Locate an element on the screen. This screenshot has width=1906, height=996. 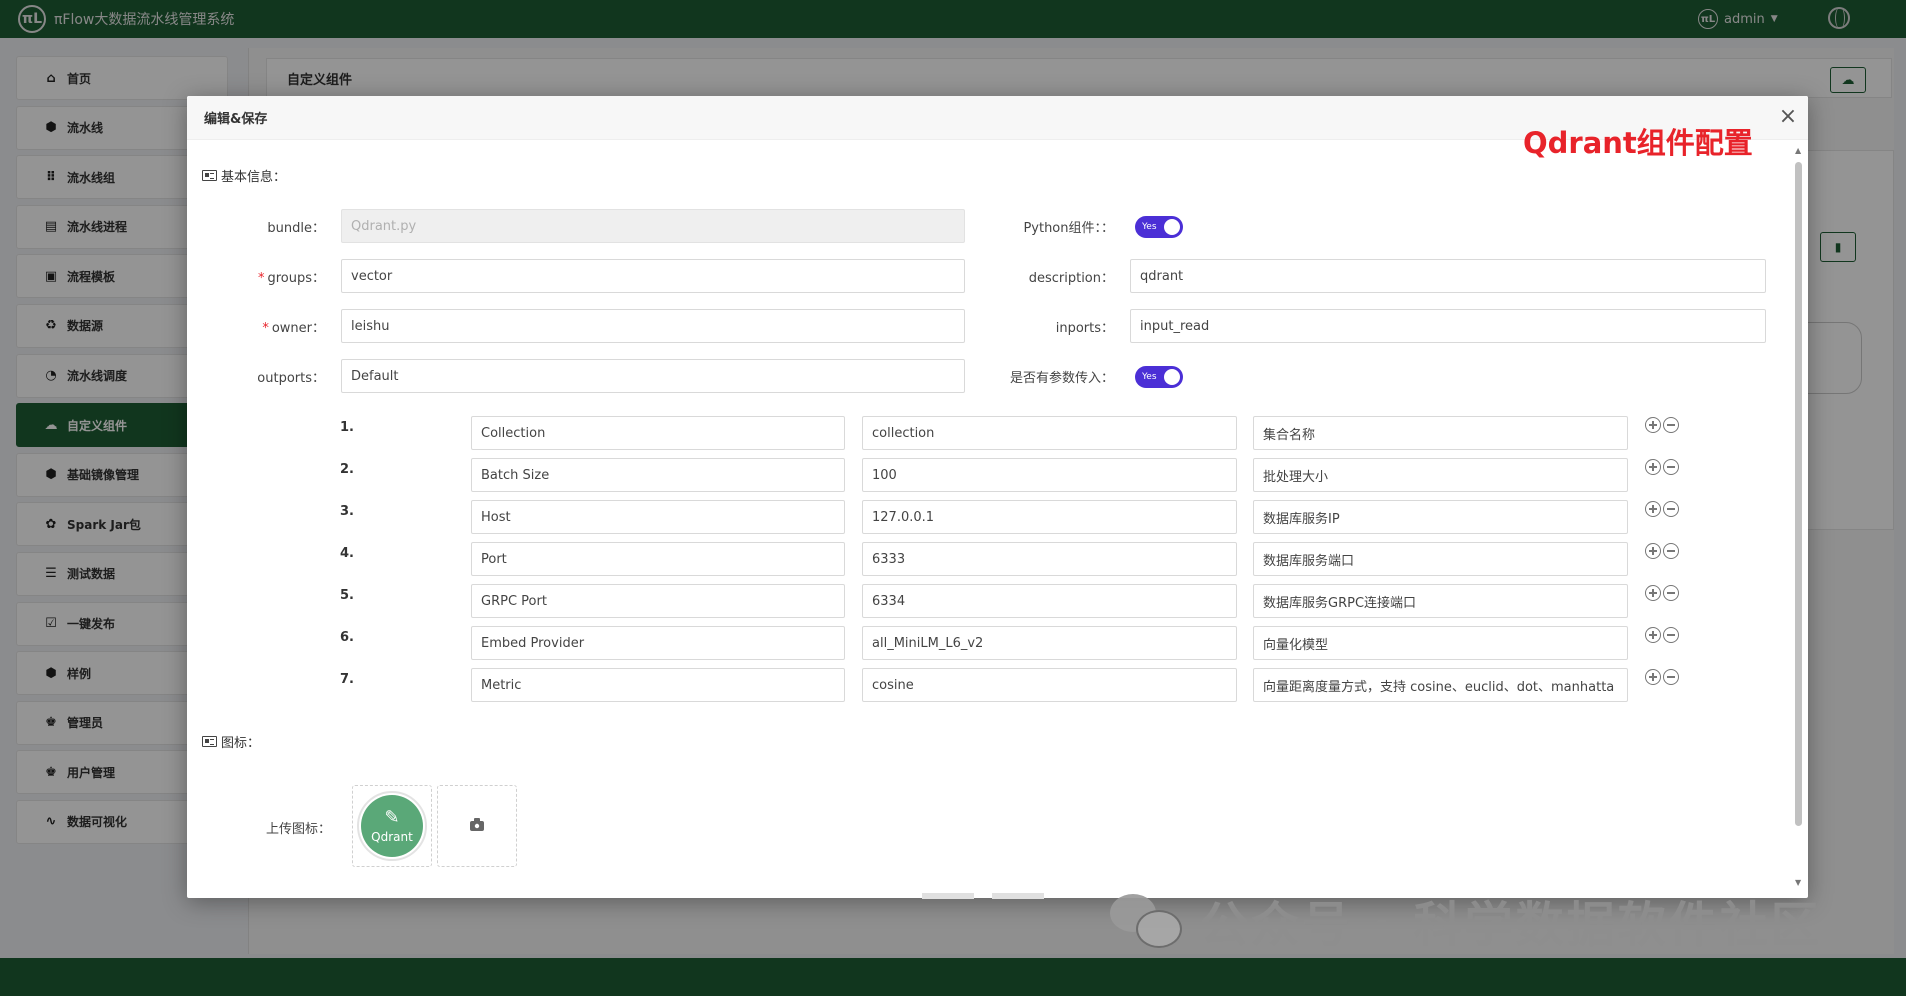
camera-icon is located at coordinates (477, 824).